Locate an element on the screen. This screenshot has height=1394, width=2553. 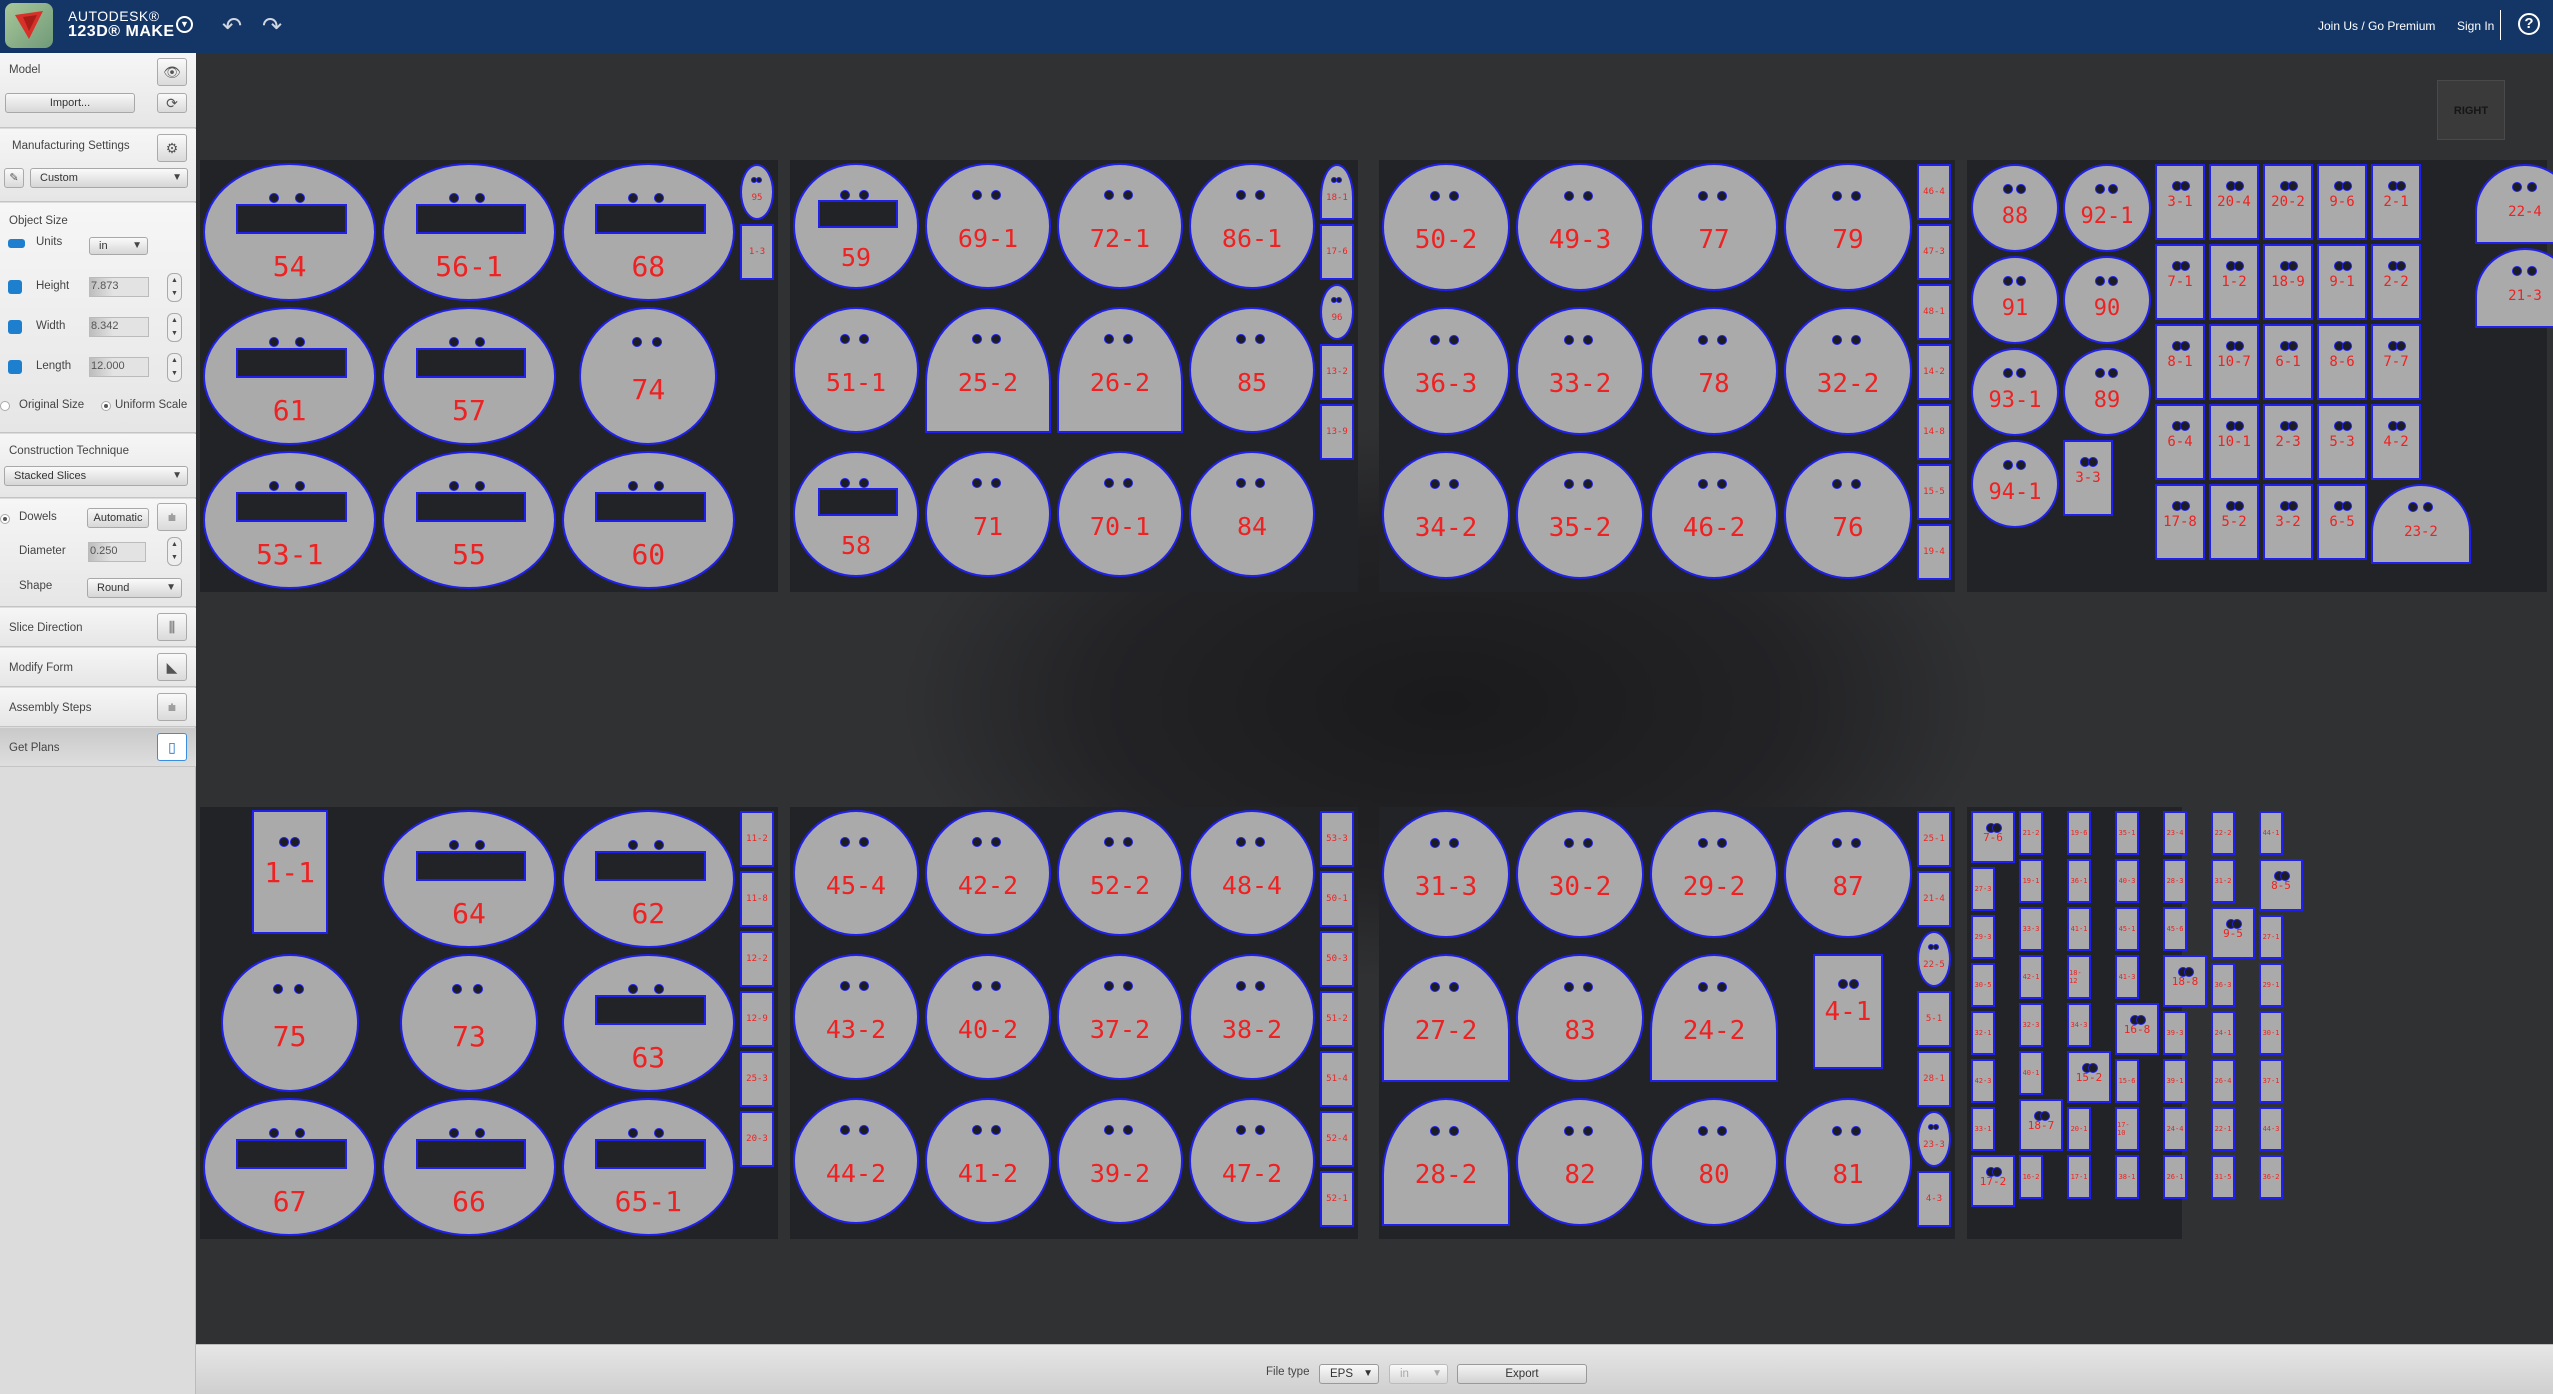
undo-icon: ↶ is located at coordinates (232, 26).